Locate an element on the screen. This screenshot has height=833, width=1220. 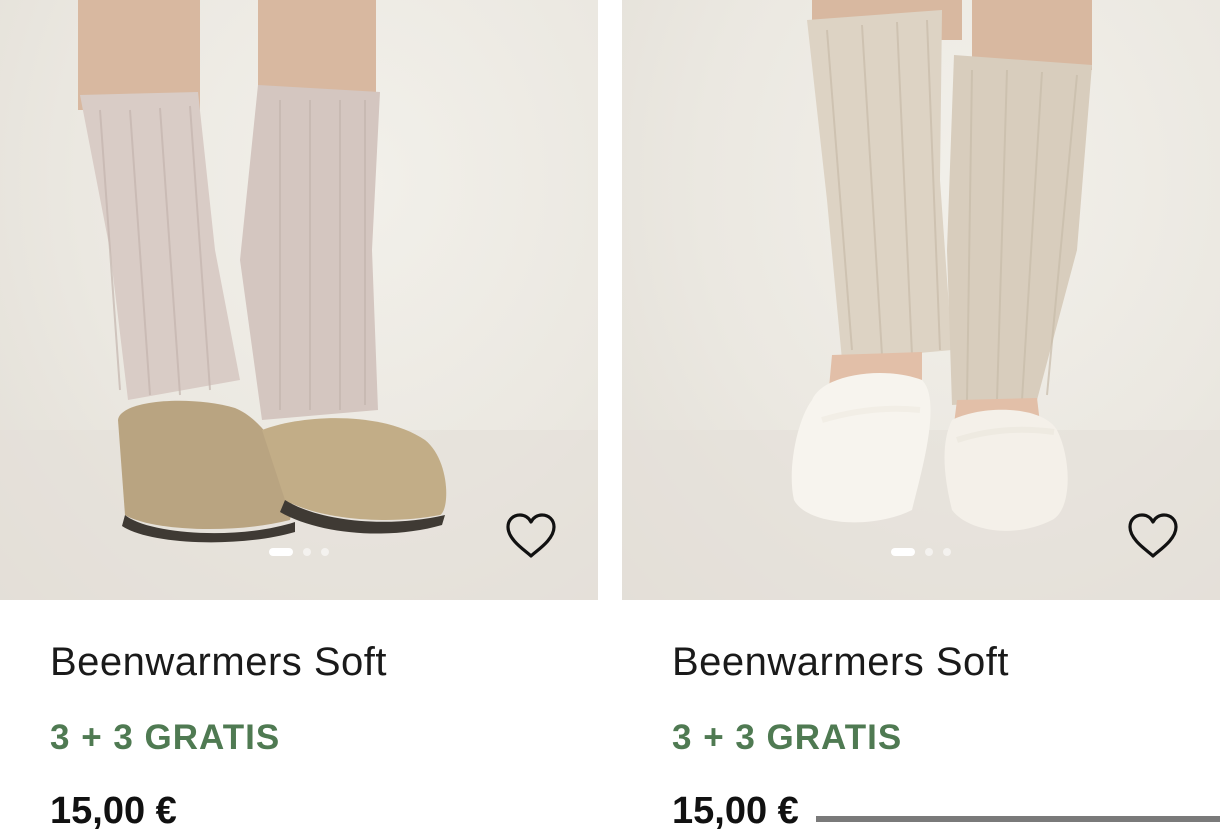
scrollbar is located at coordinates (1018, 819).